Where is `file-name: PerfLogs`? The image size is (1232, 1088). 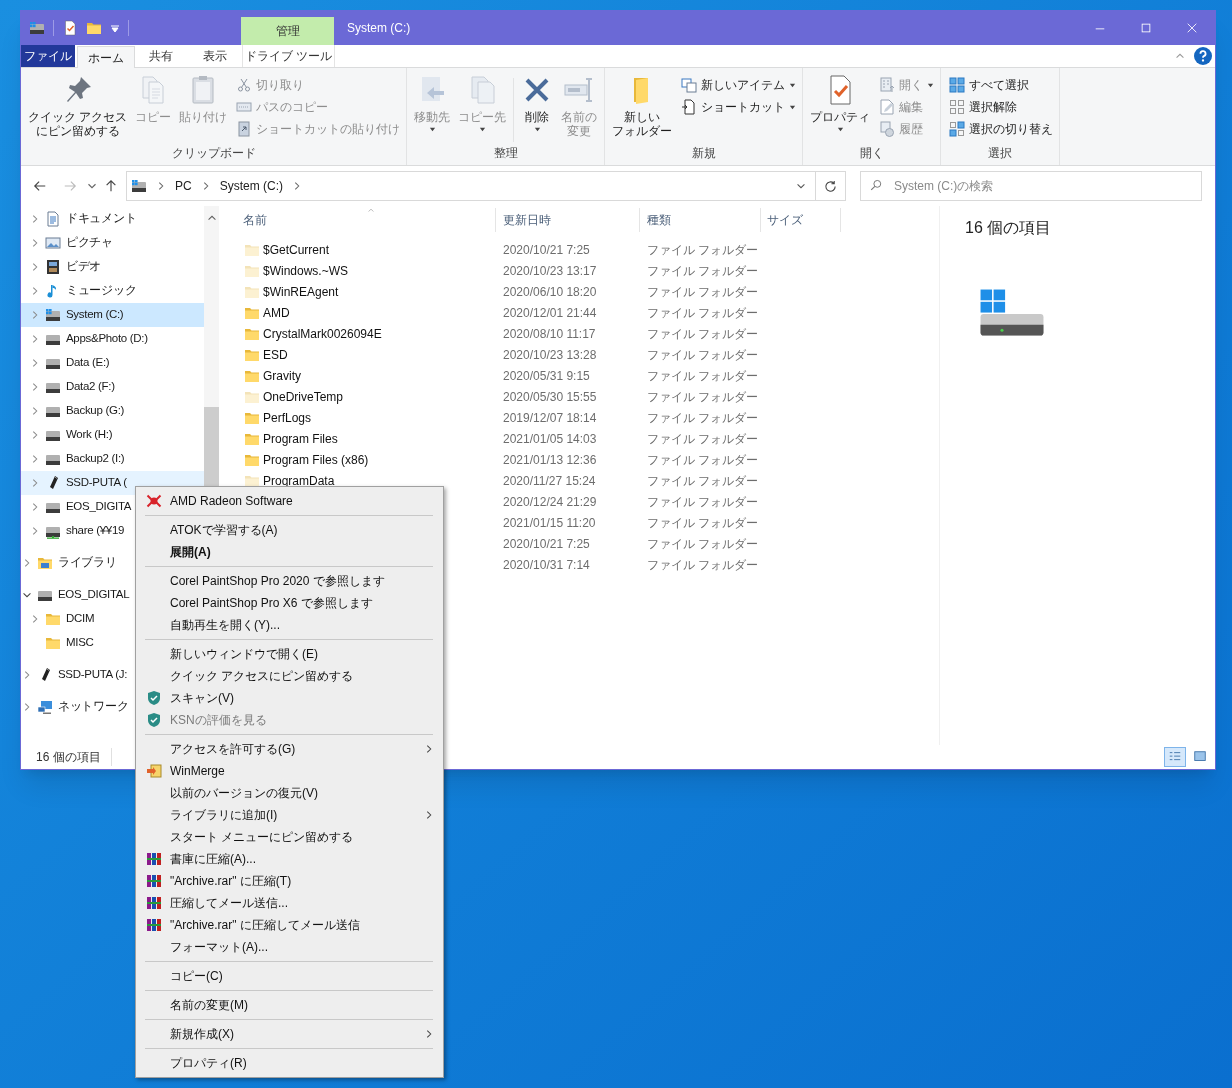
file-name: PerfLogs is located at coordinates (287, 417).